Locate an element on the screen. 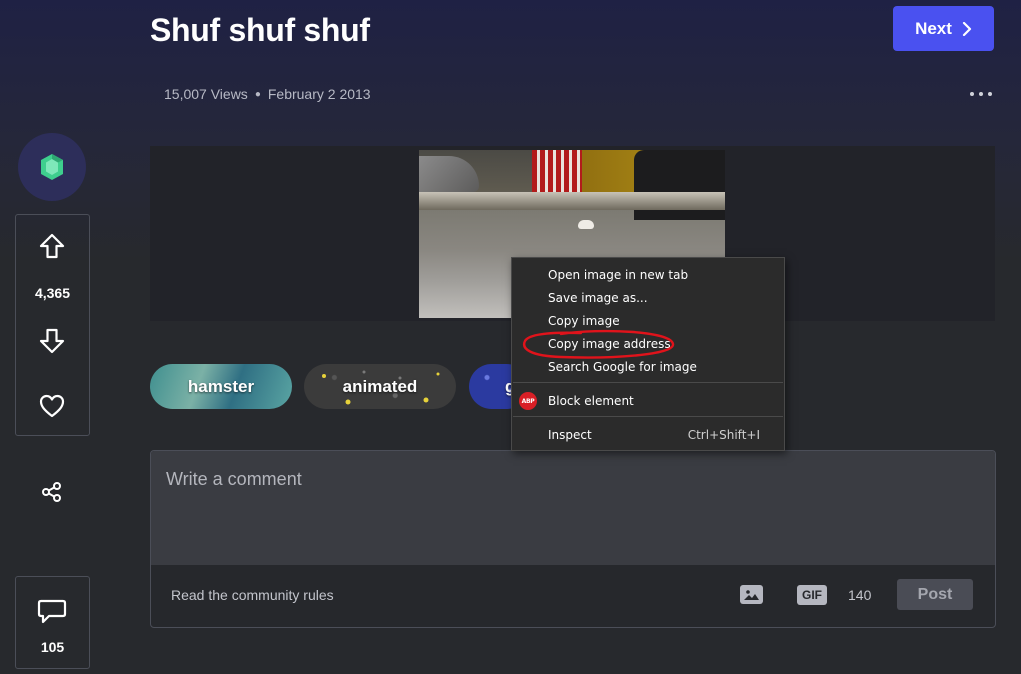 The height and width of the screenshot is (674, 1021). chevron-right-icon is located at coordinates (967, 28).